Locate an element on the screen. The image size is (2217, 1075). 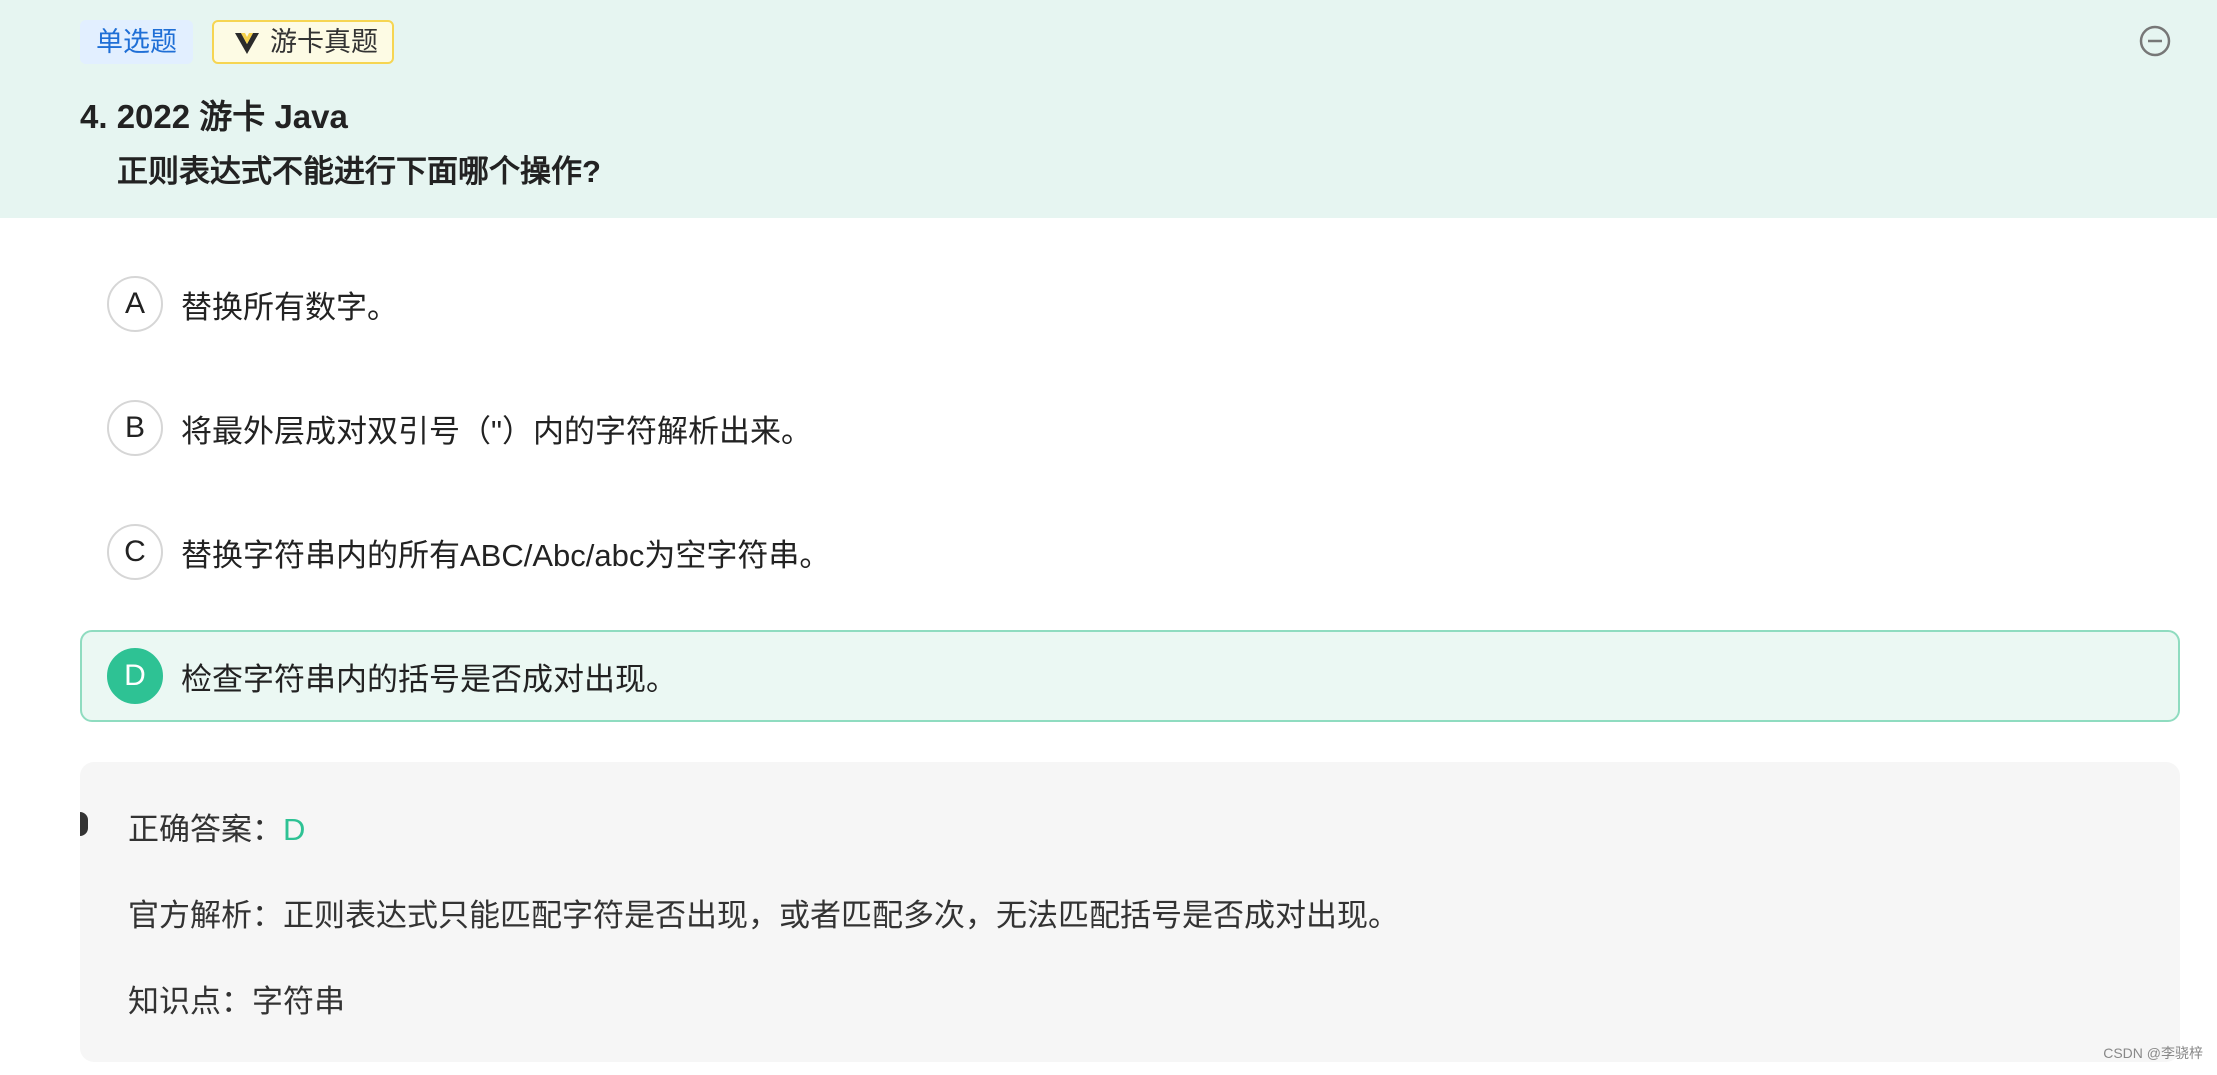
watermark: CSDN @李骁梓 is located at coordinates (2153, 1053).